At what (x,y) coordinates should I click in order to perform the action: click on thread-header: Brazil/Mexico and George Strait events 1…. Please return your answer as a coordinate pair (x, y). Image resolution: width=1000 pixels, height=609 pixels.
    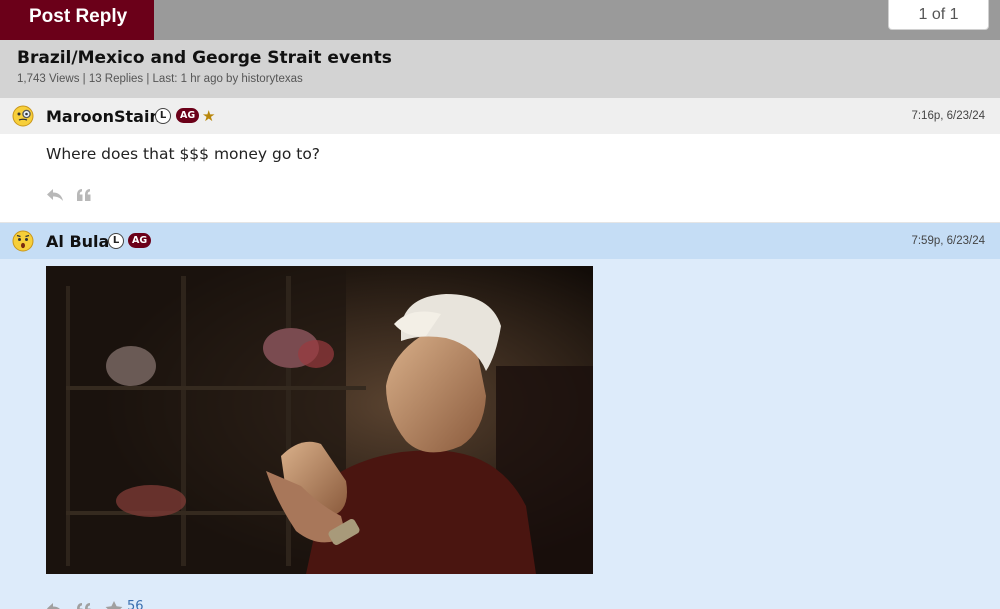
    Looking at the image, I should click on (500, 69).